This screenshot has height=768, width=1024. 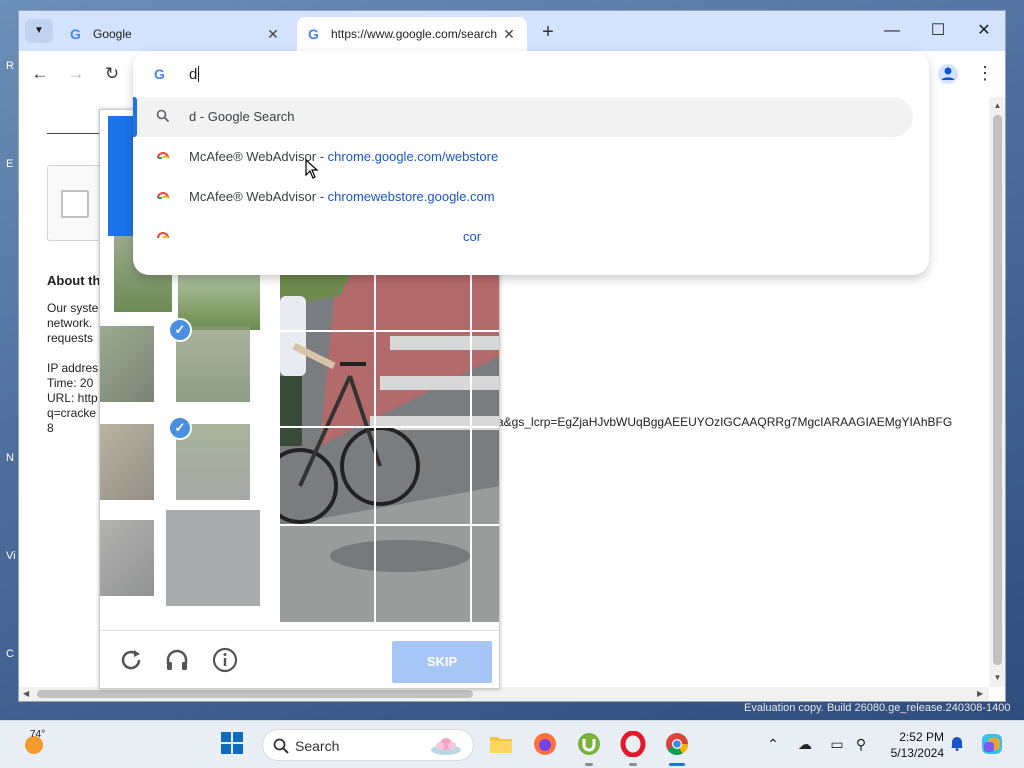 What do you see at coordinates (226, 661) in the screenshot?
I see `info-icon` at bounding box center [226, 661].